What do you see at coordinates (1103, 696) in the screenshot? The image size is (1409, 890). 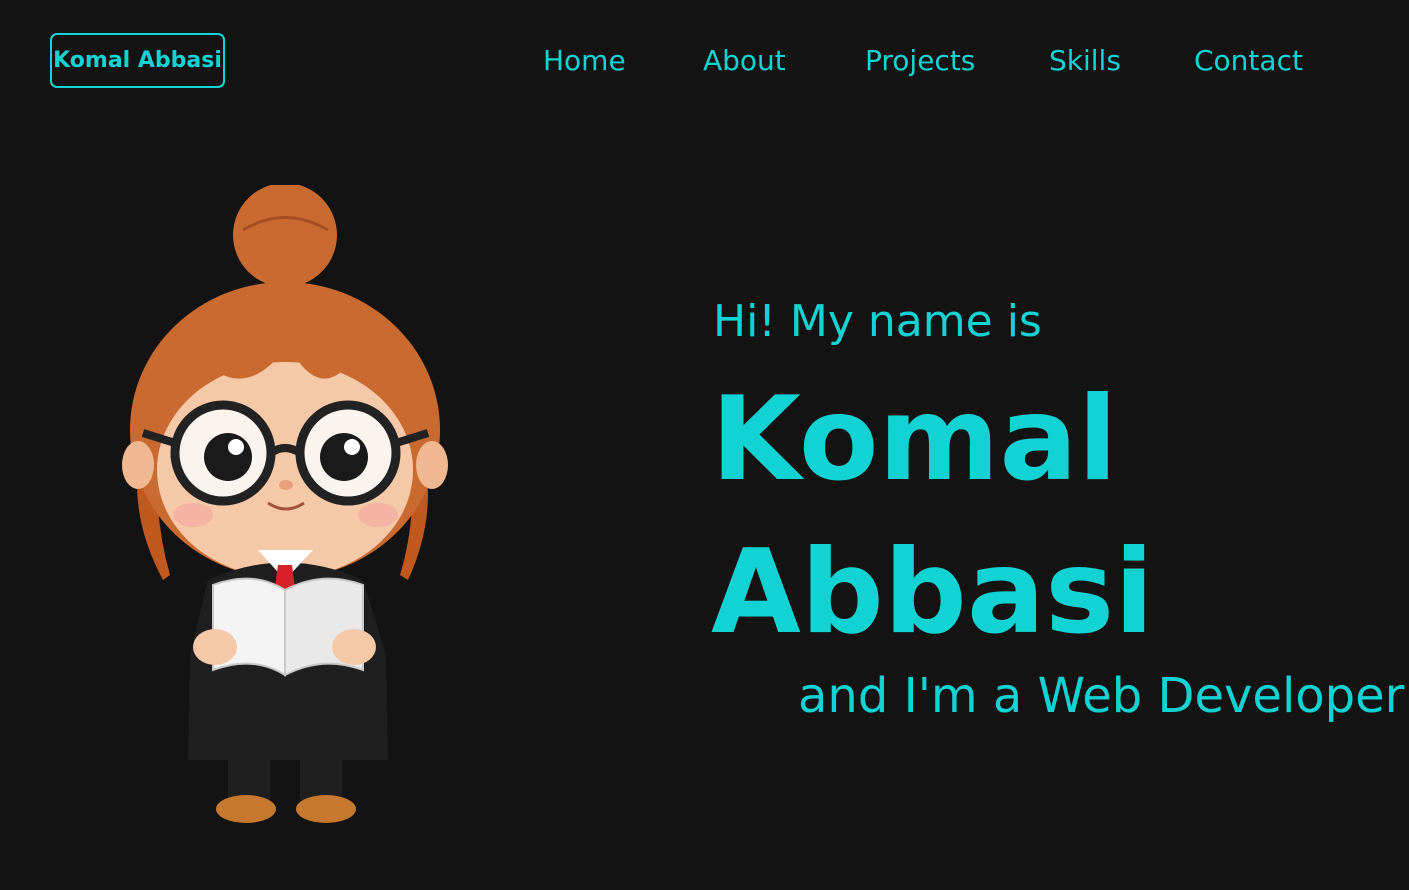 I see `hero-tagline: and I'm a Web Developer!` at bounding box center [1103, 696].